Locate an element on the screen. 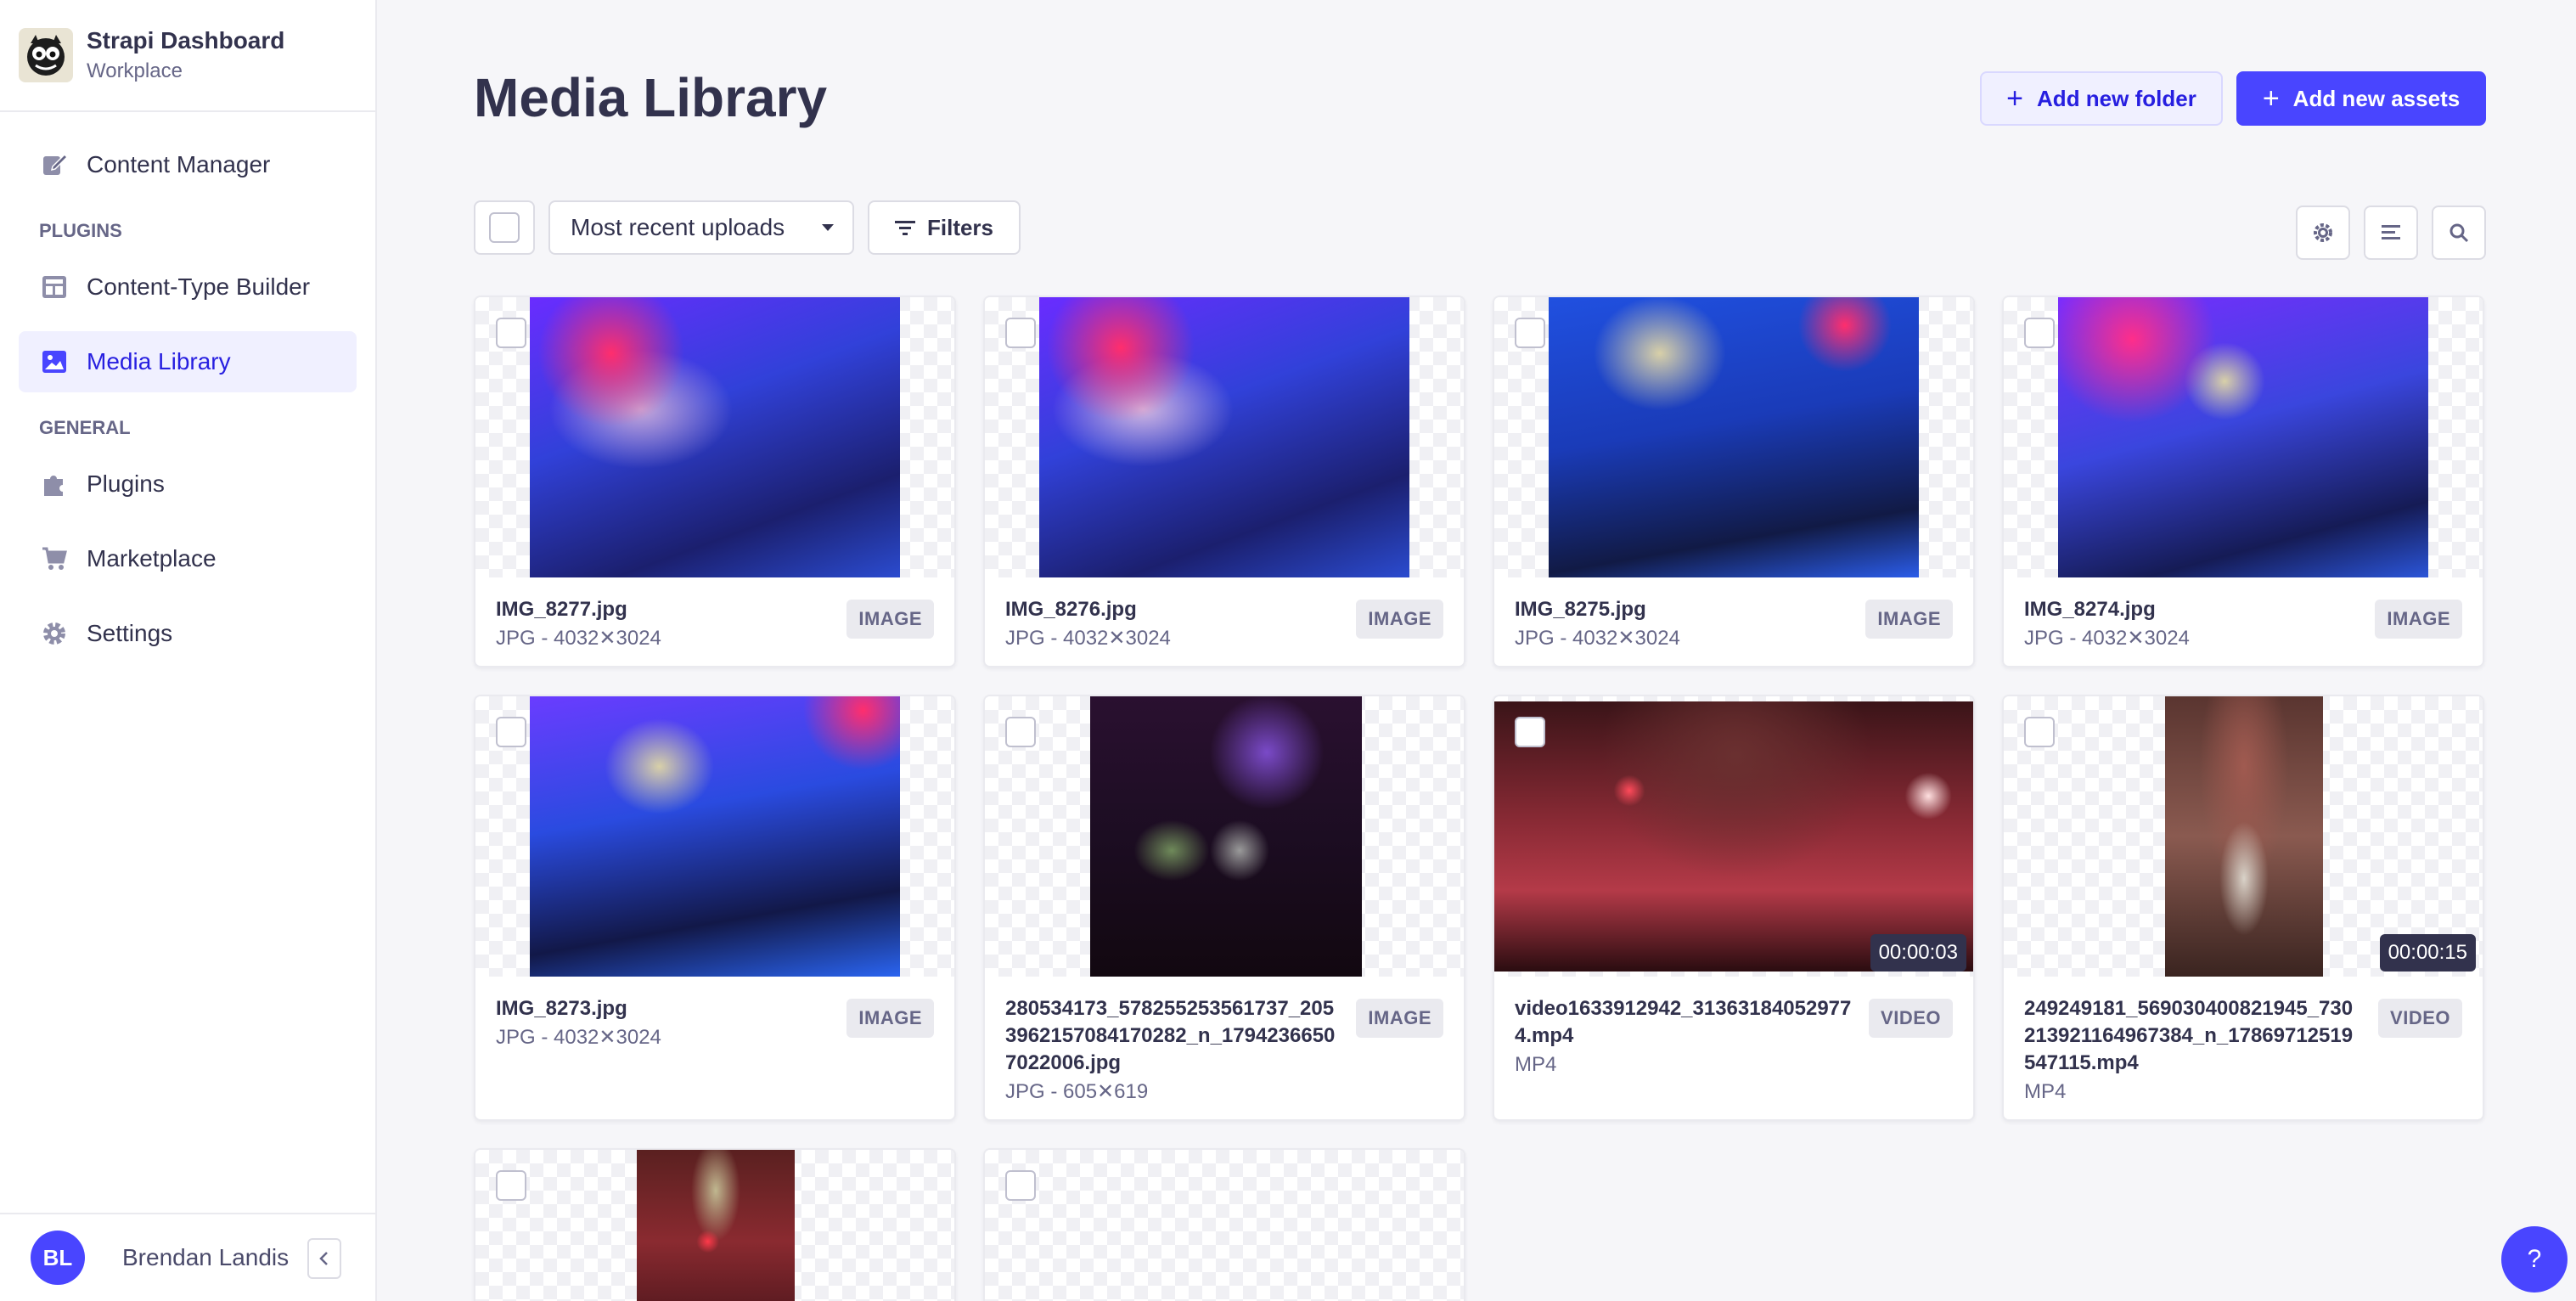 Image resolution: width=2576 pixels, height=1301 pixels. collapse-sidebar-button is located at coordinates (324, 1258).